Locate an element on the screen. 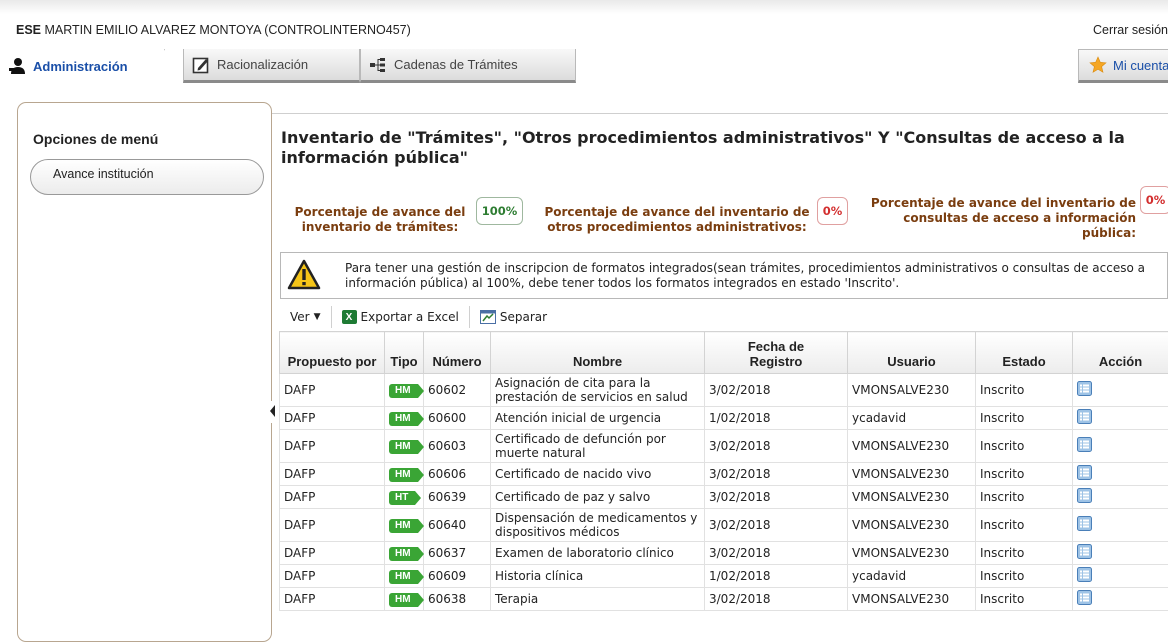 This screenshot has width=1168, height=642. sidebar-item-avance-institucion: Avance institución is located at coordinates (147, 177).